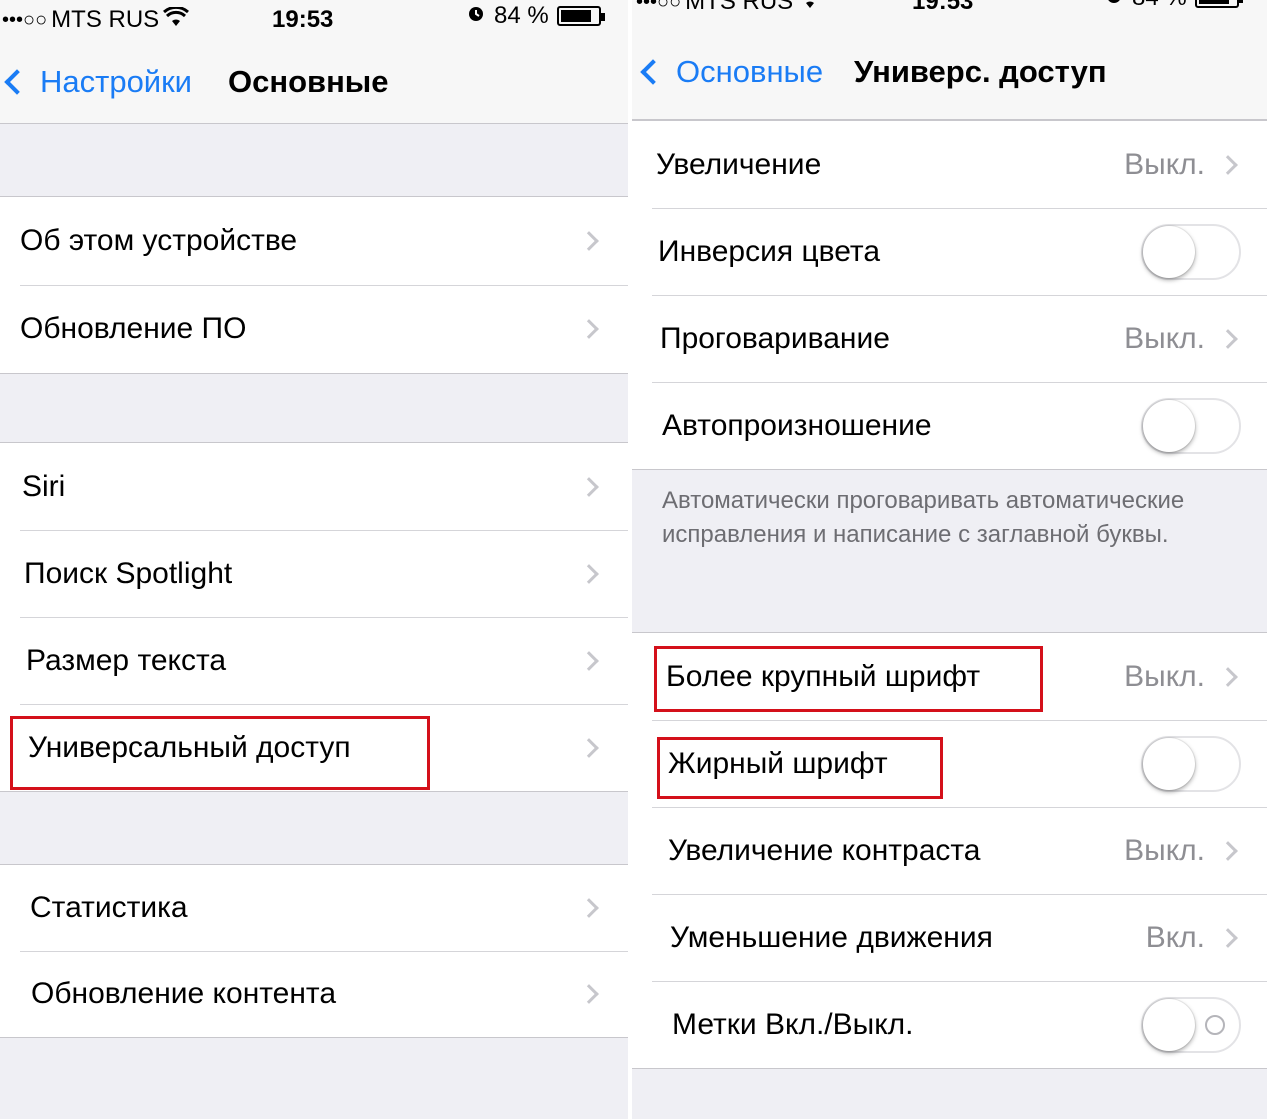 This screenshot has width=1267, height=1119. What do you see at coordinates (189, 747) in the screenshot?
I see `row-label: Универсальный доступ` at bounding box center [189, 747].